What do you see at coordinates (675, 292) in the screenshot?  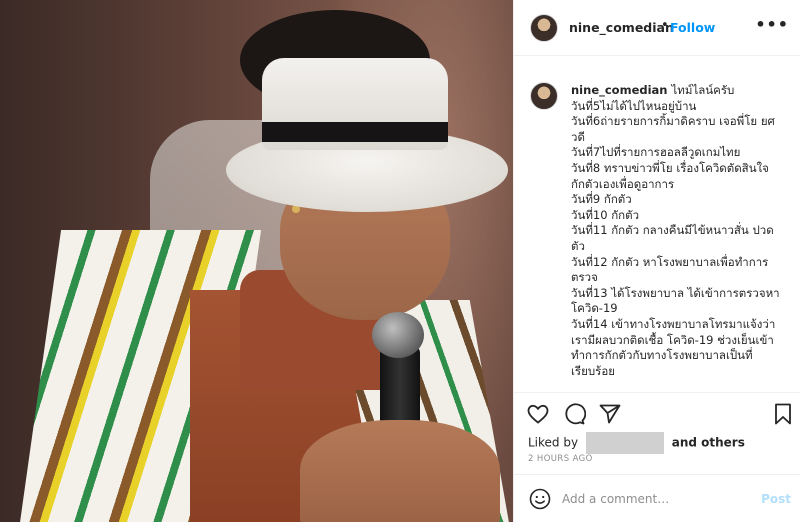 I see `caption-line: วันที่13 ได้โรงพยาบาล ได้เข้าการตรวจหา` at bounding box center [675, 292].